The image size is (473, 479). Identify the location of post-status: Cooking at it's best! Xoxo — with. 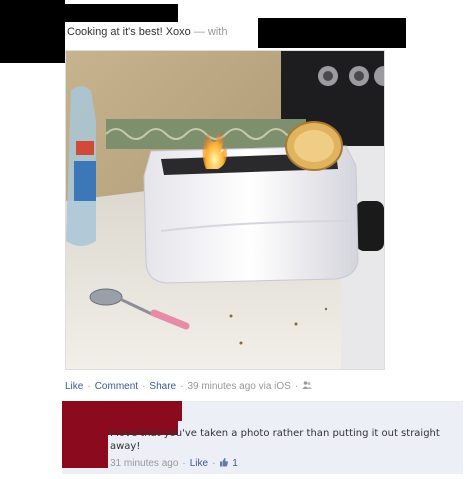
(147, 32).